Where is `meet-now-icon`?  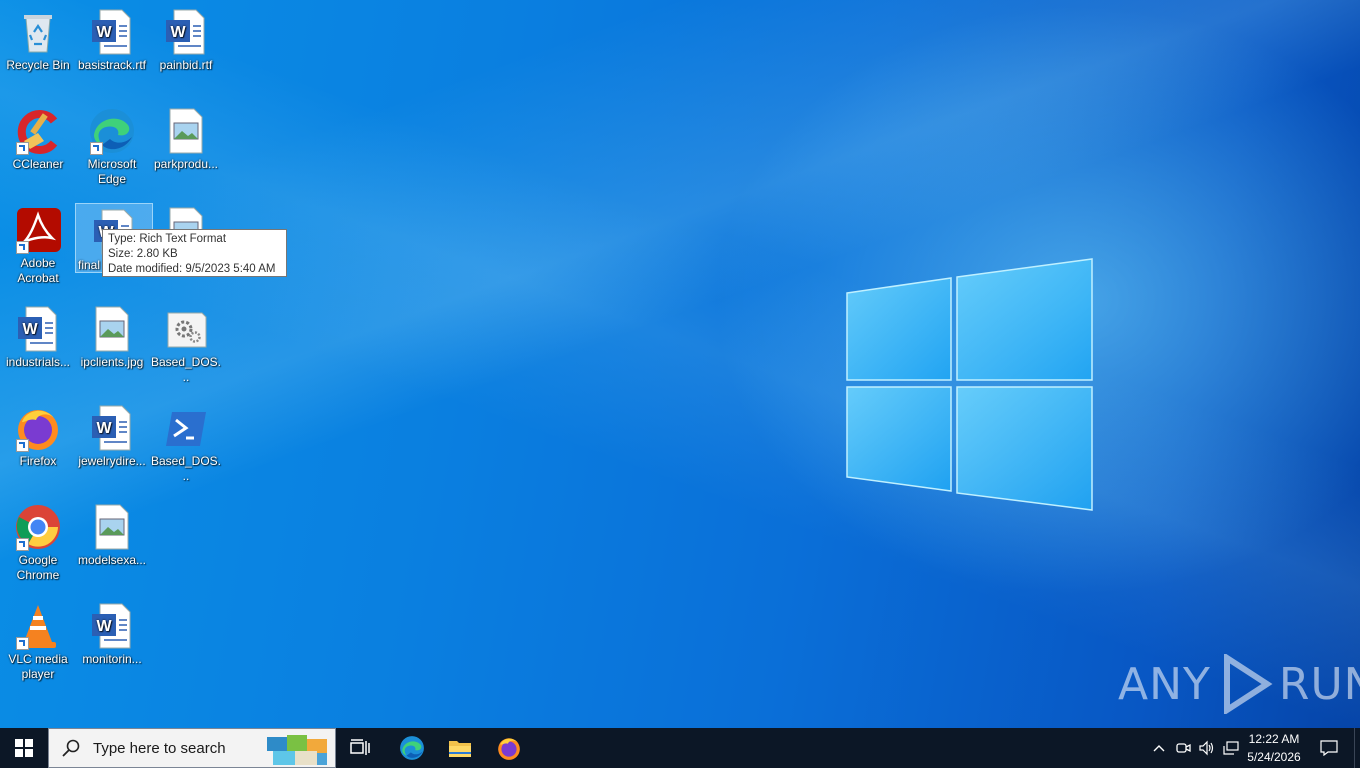 meet-now-icon is located at coordinates (1183, 748).